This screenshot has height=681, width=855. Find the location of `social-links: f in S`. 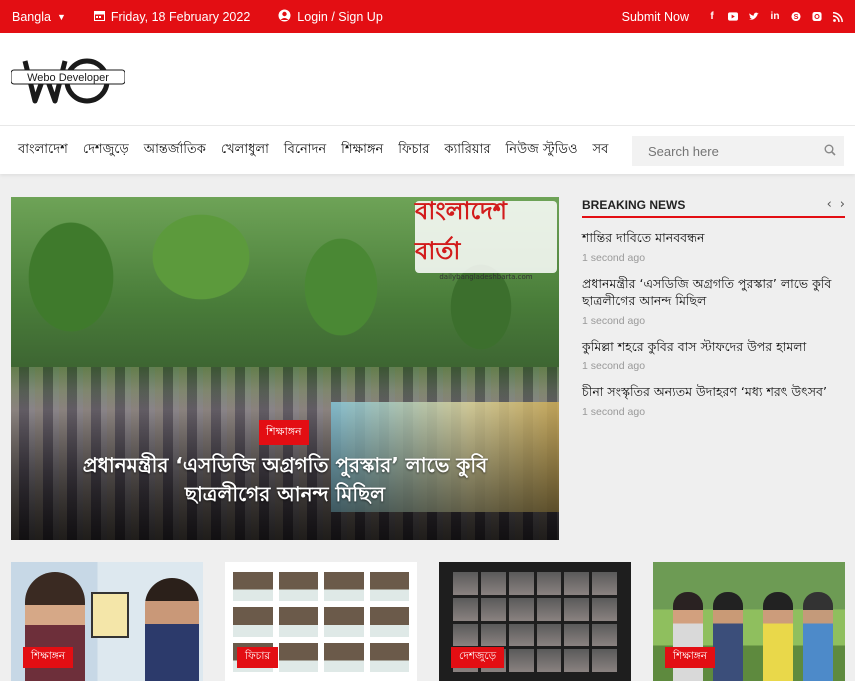

social-links: f in S is located at coordinates (775, 16).